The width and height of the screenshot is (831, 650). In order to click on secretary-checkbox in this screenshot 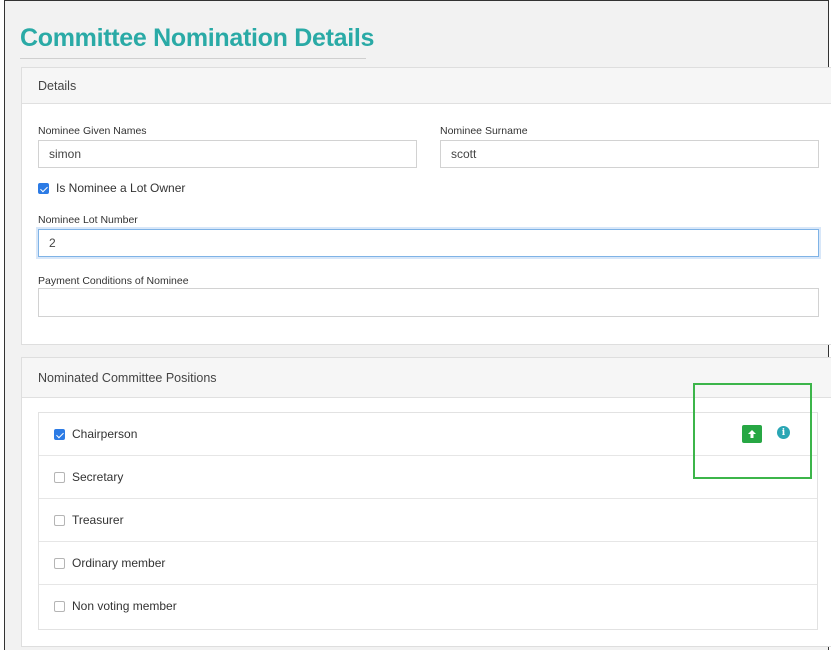, I will do `click(59, 477)`.